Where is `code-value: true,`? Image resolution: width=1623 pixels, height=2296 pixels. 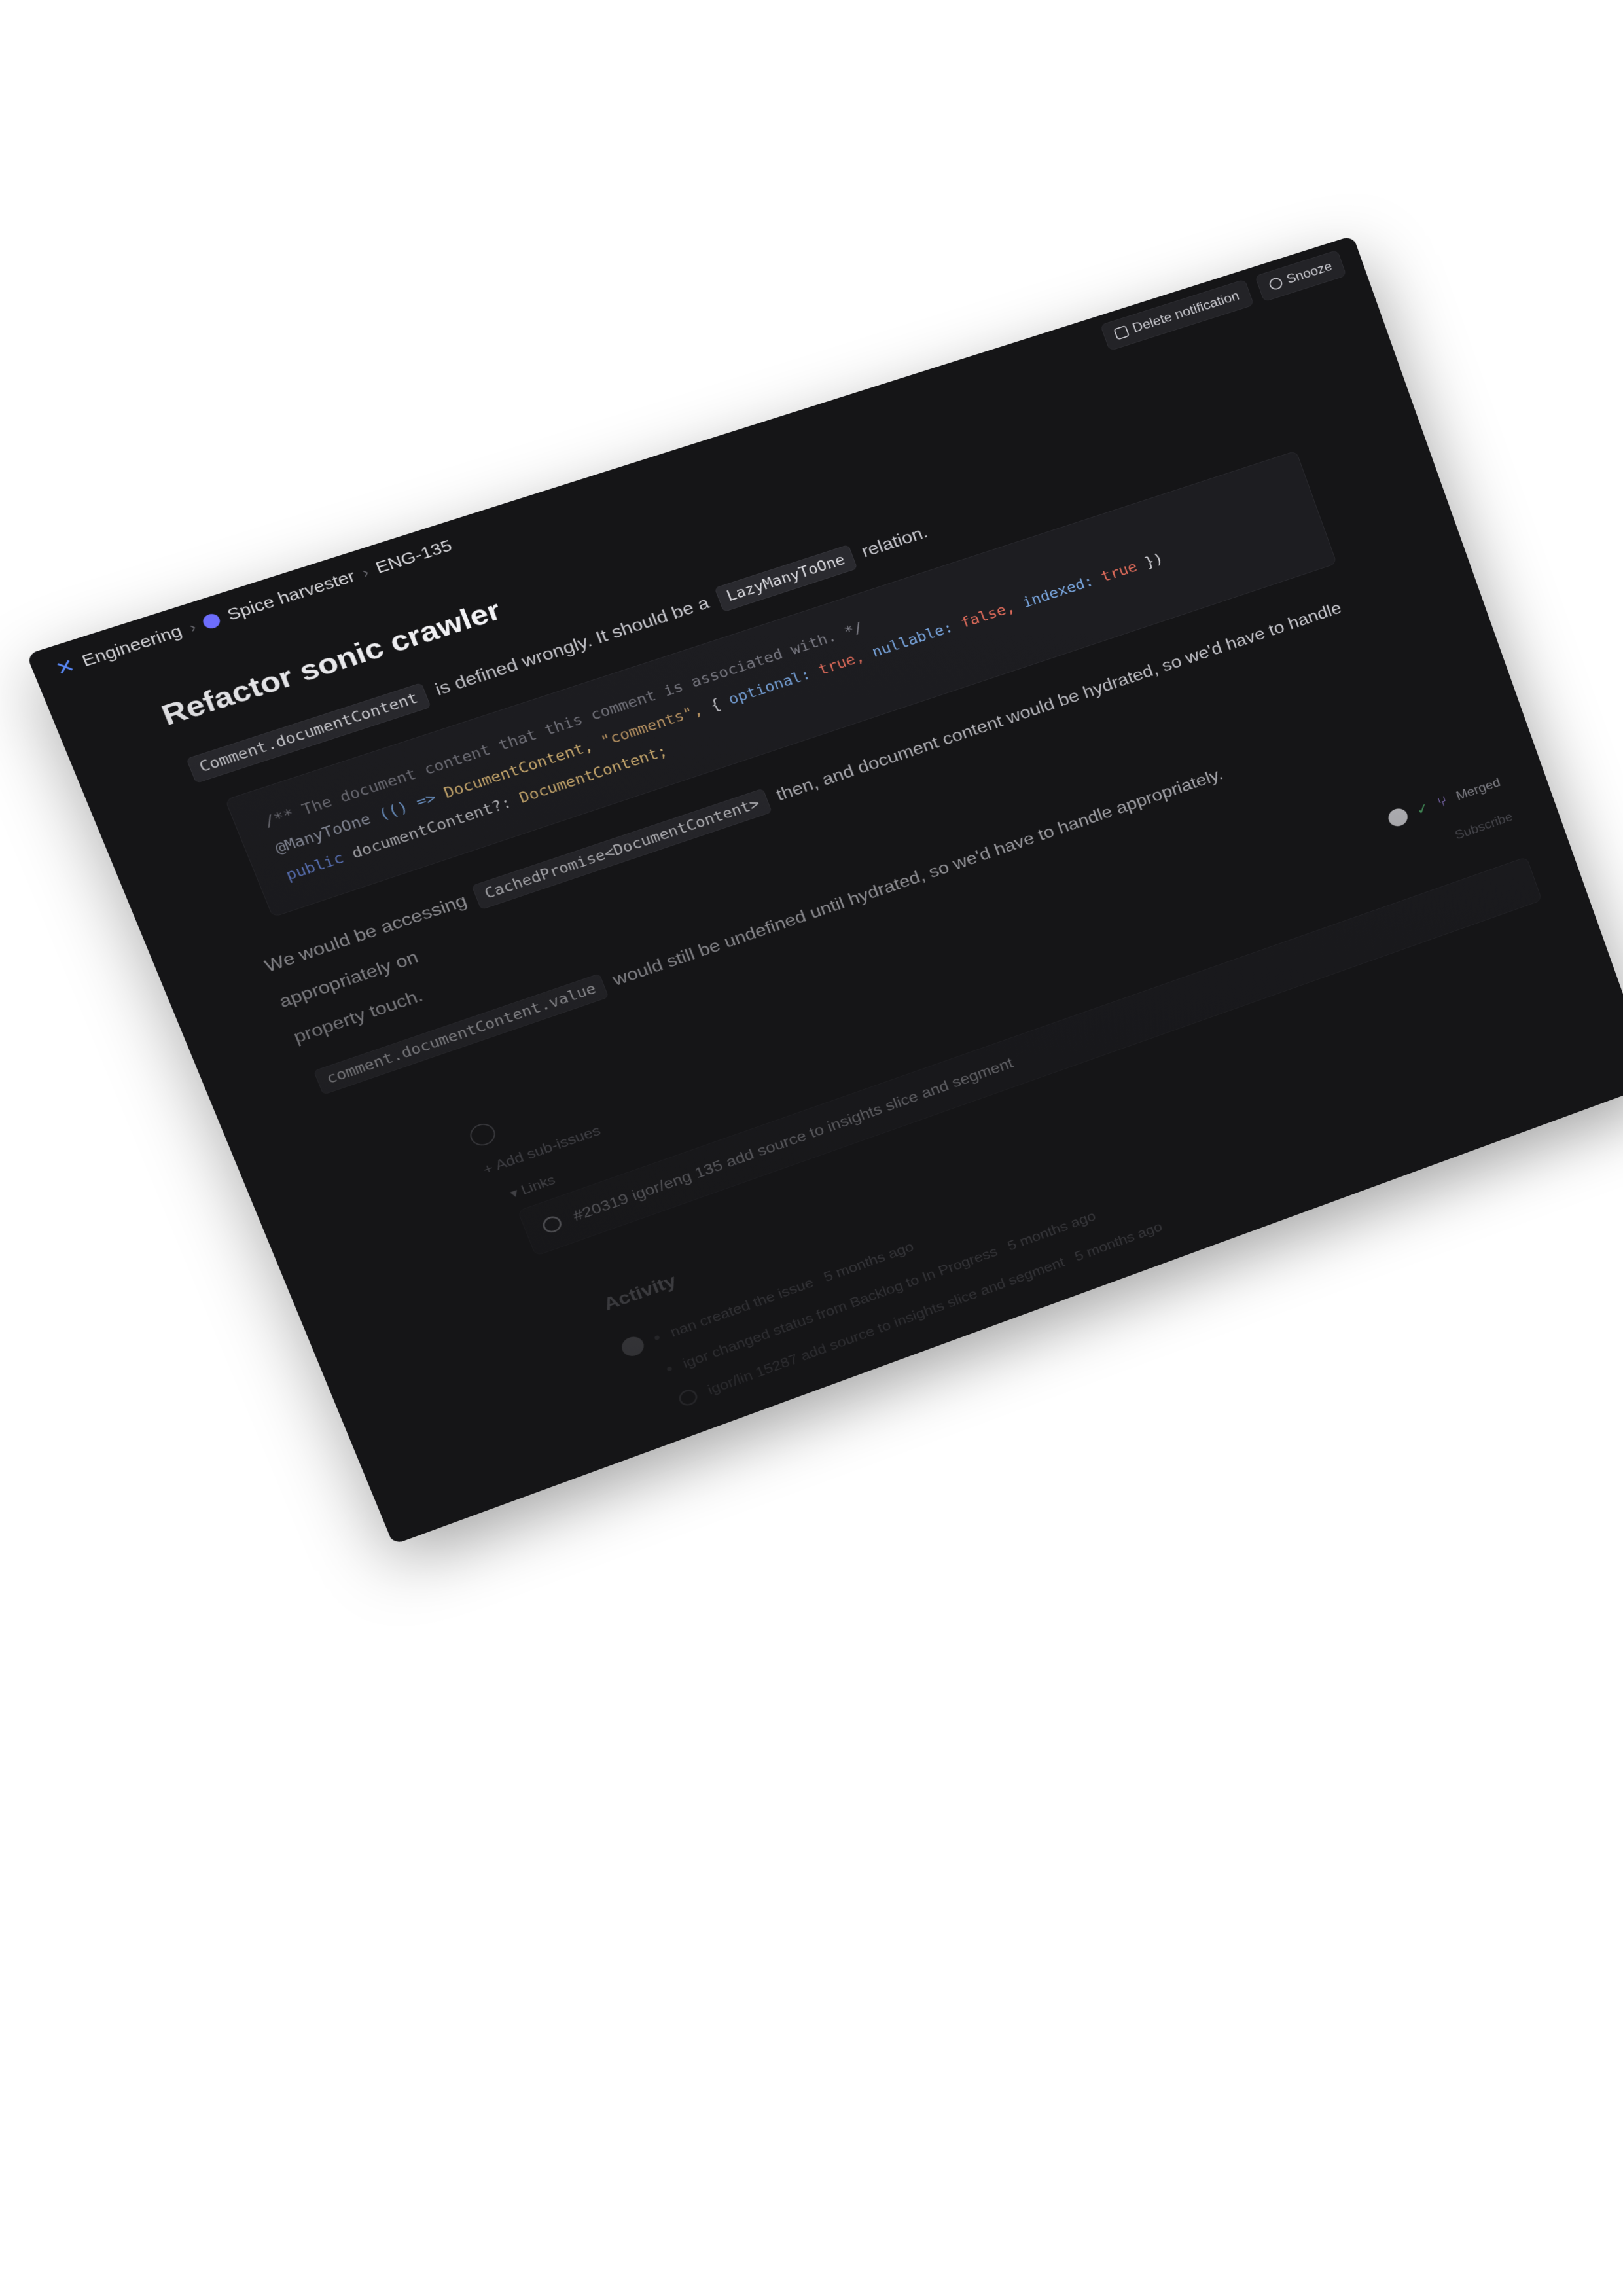
code-value: true, is located at coordinates (841, 663).